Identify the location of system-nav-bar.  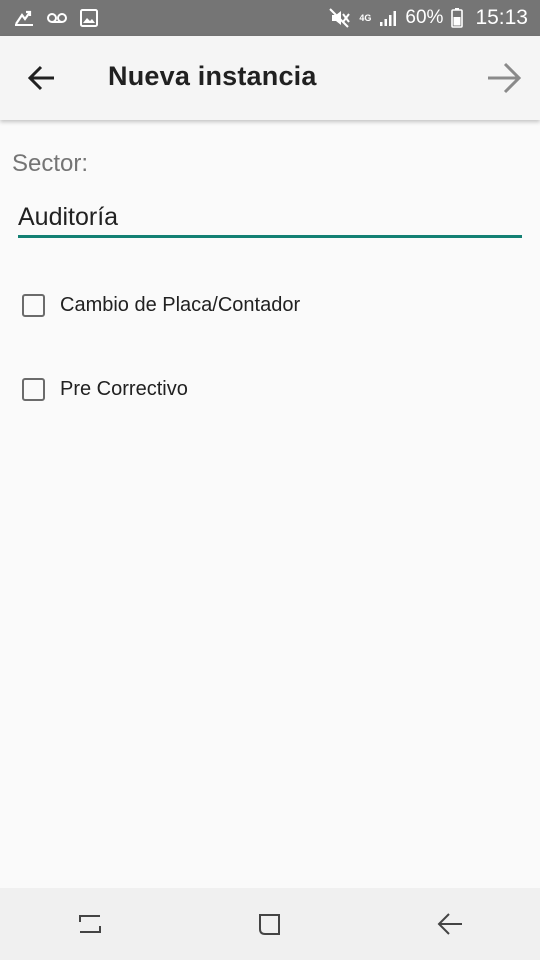
(270, 924).